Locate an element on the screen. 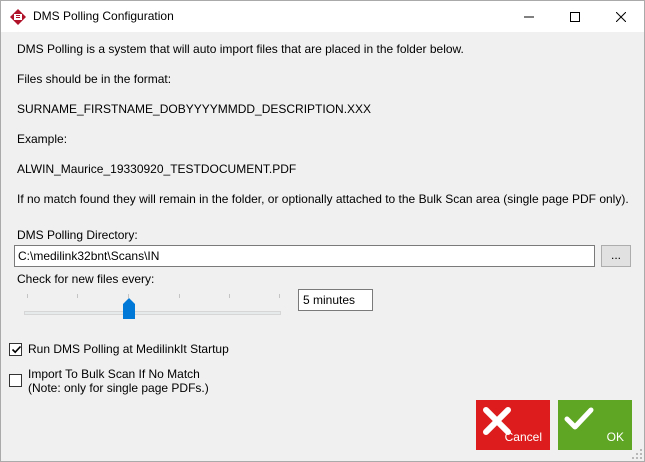 The height and width of the screenshot is (462, 645). import-bulk-checkbox is located at coordinates (15, 380).